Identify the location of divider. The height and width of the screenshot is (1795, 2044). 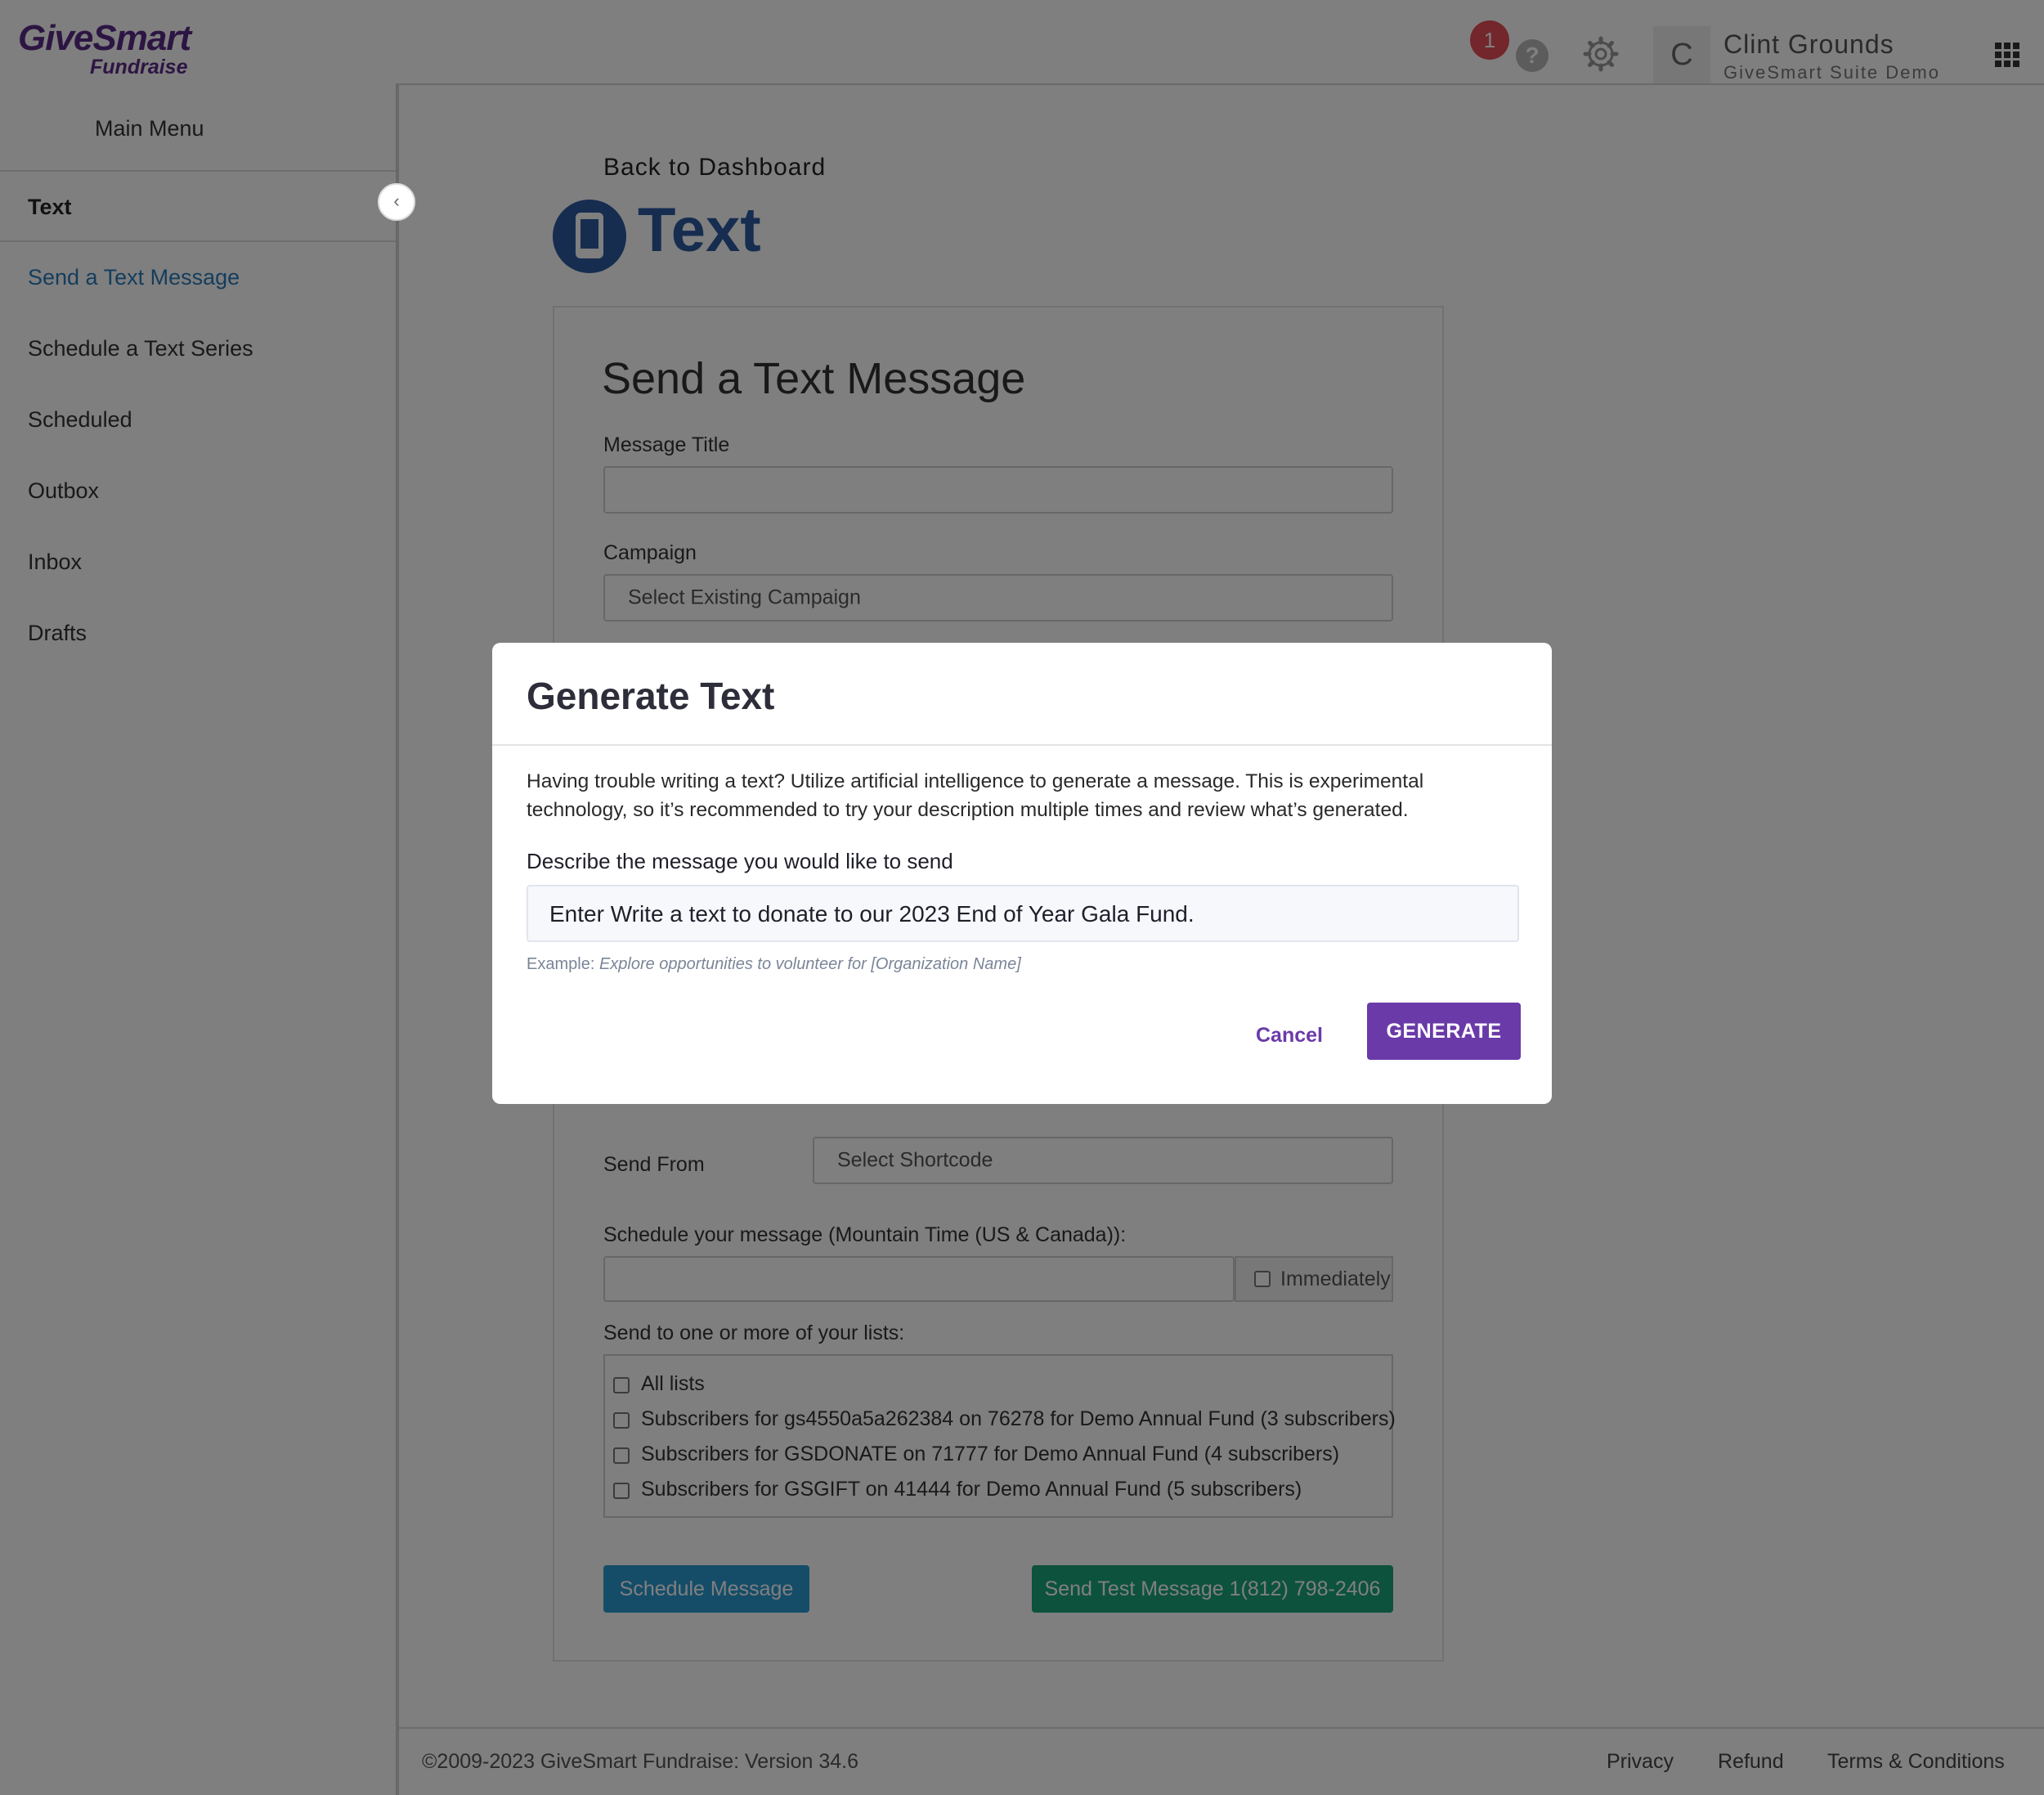
(1022, 745).